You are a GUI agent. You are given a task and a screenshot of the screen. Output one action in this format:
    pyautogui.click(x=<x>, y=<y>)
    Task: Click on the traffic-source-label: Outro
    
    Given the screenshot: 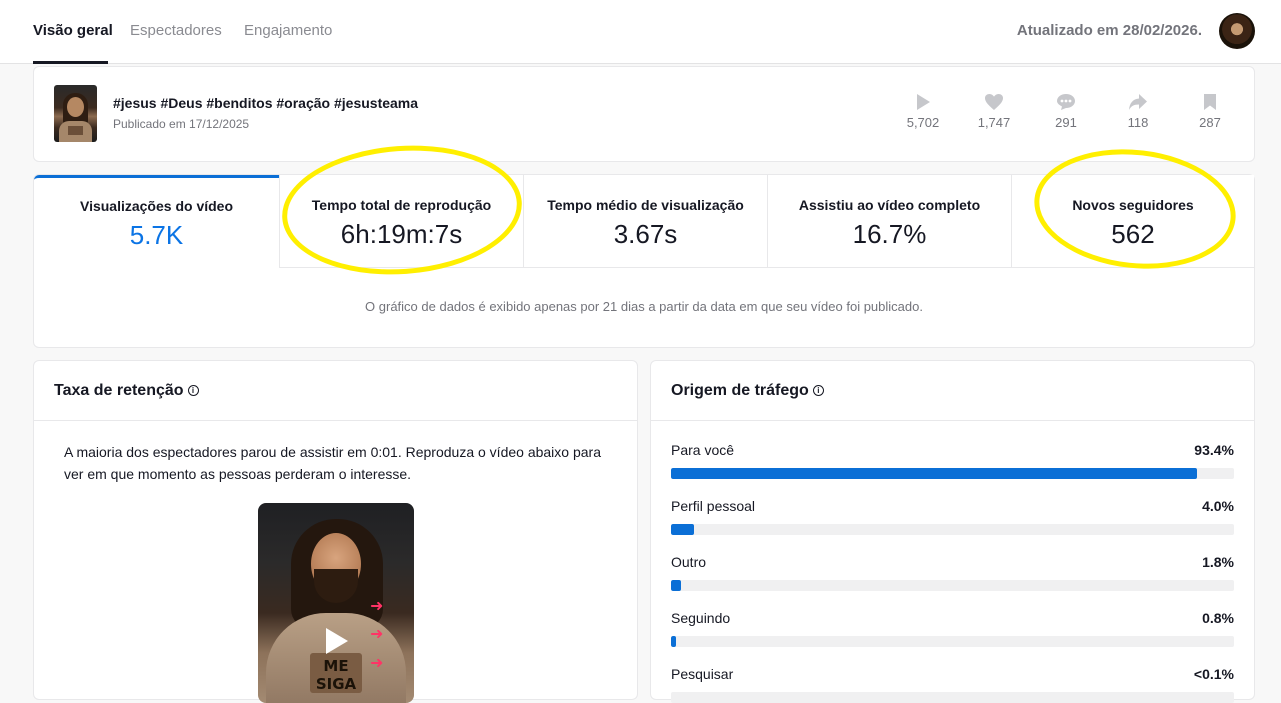 What is the action you would take?
    pyautogui.click(x=689, y=562)
    